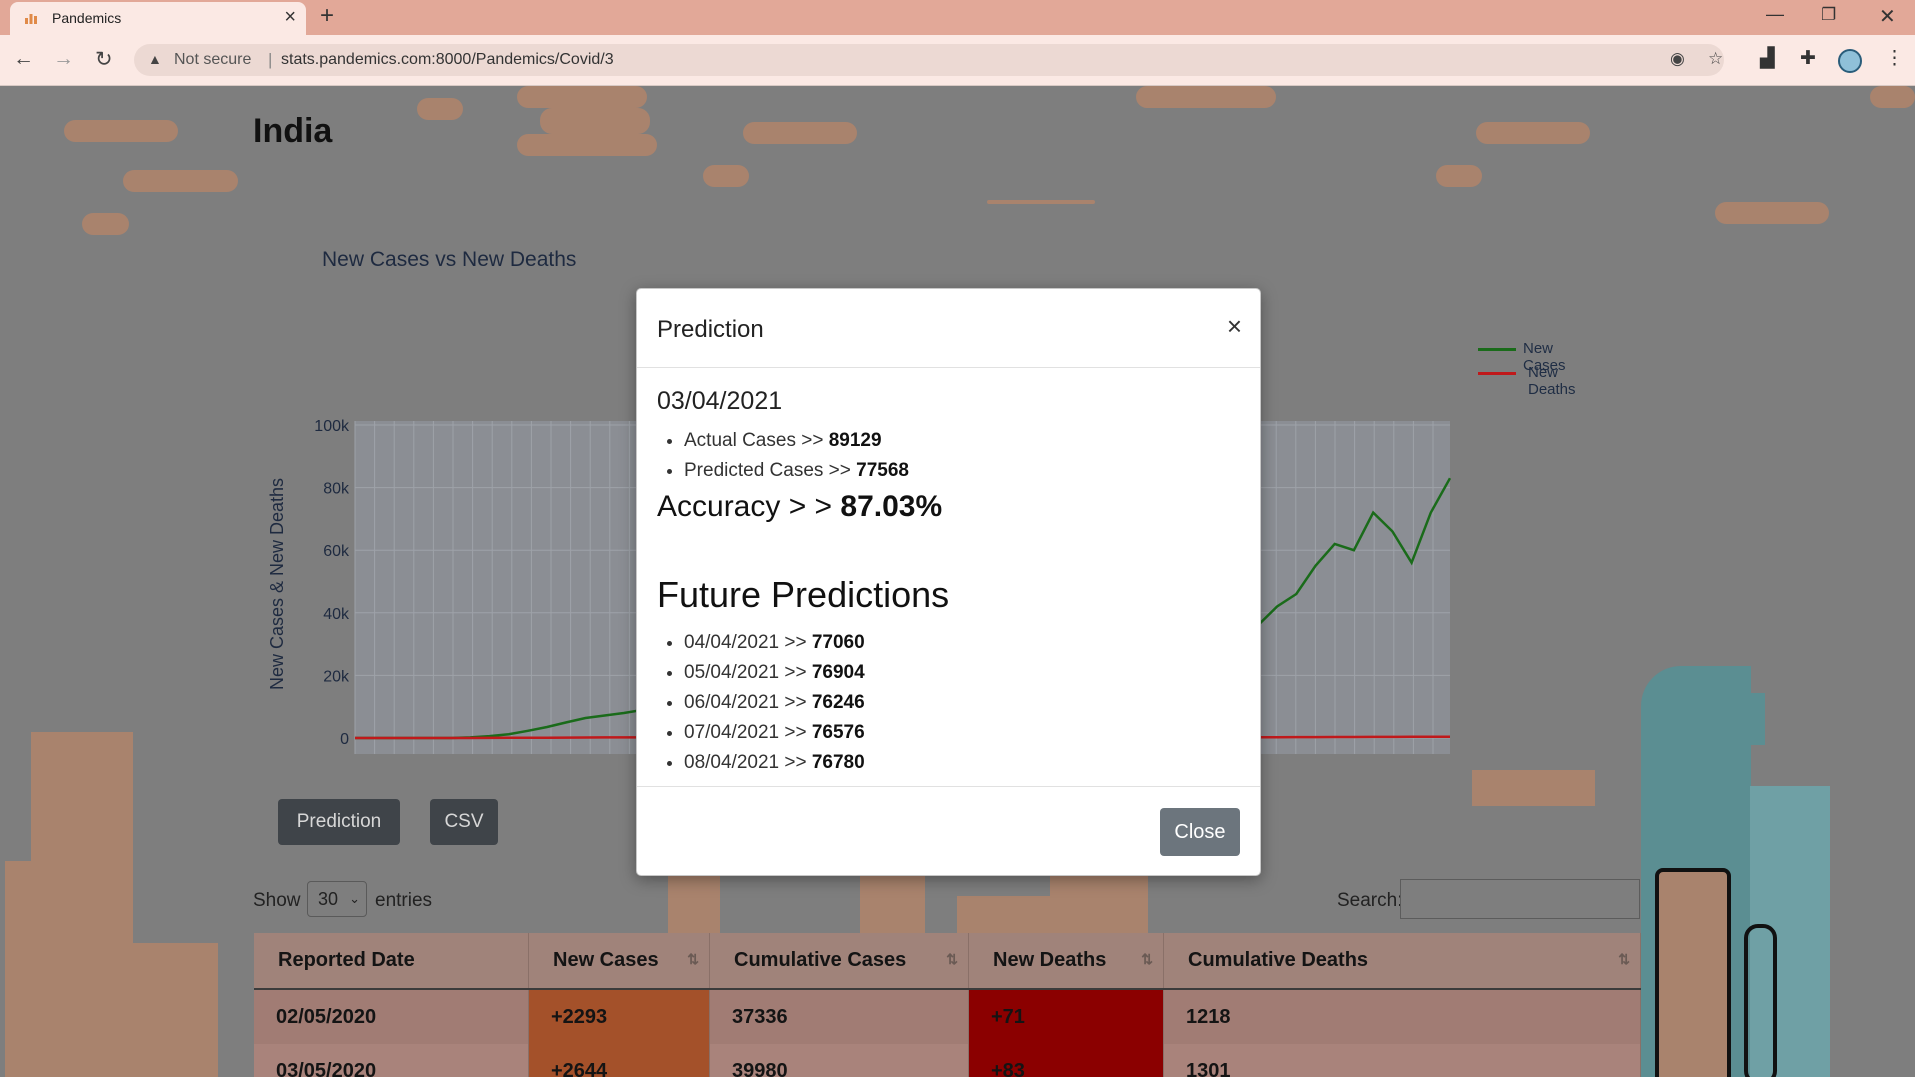 The height and width of the screenshot is (1077, 1915). What do you see at coordinates (293, 131) in the screenshot?
I see `page-title: India` at bounding box center [293, 131].